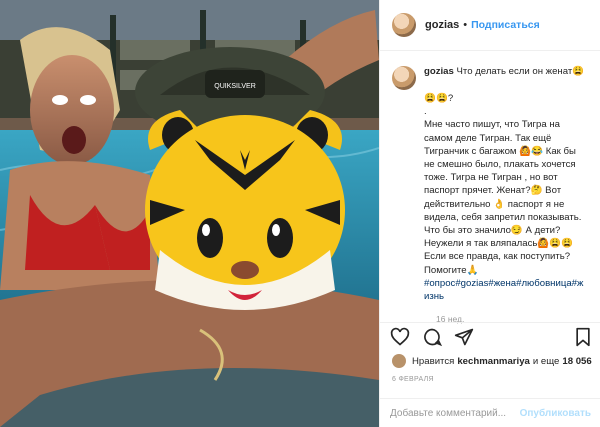 This screenshot has width=600, height=427. I want to click on caption-line: самом деле Тигран. Так ещё, so click(488, 138).